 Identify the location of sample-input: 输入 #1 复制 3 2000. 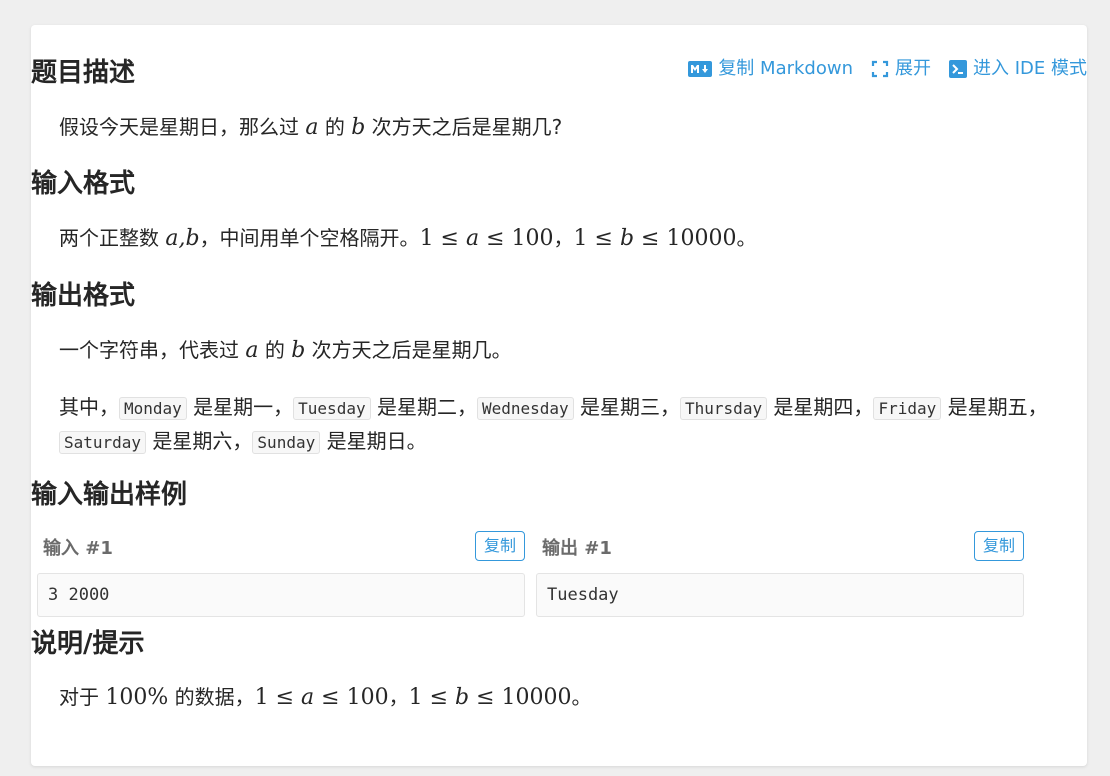
(281, 572).